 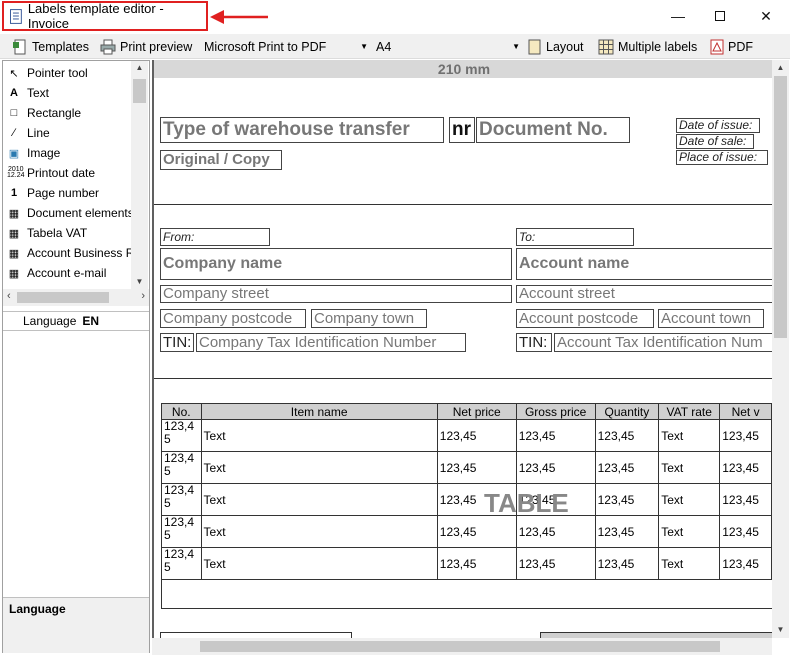 I want to click on doc-no-field: Document No., so click(x=553, y=130).